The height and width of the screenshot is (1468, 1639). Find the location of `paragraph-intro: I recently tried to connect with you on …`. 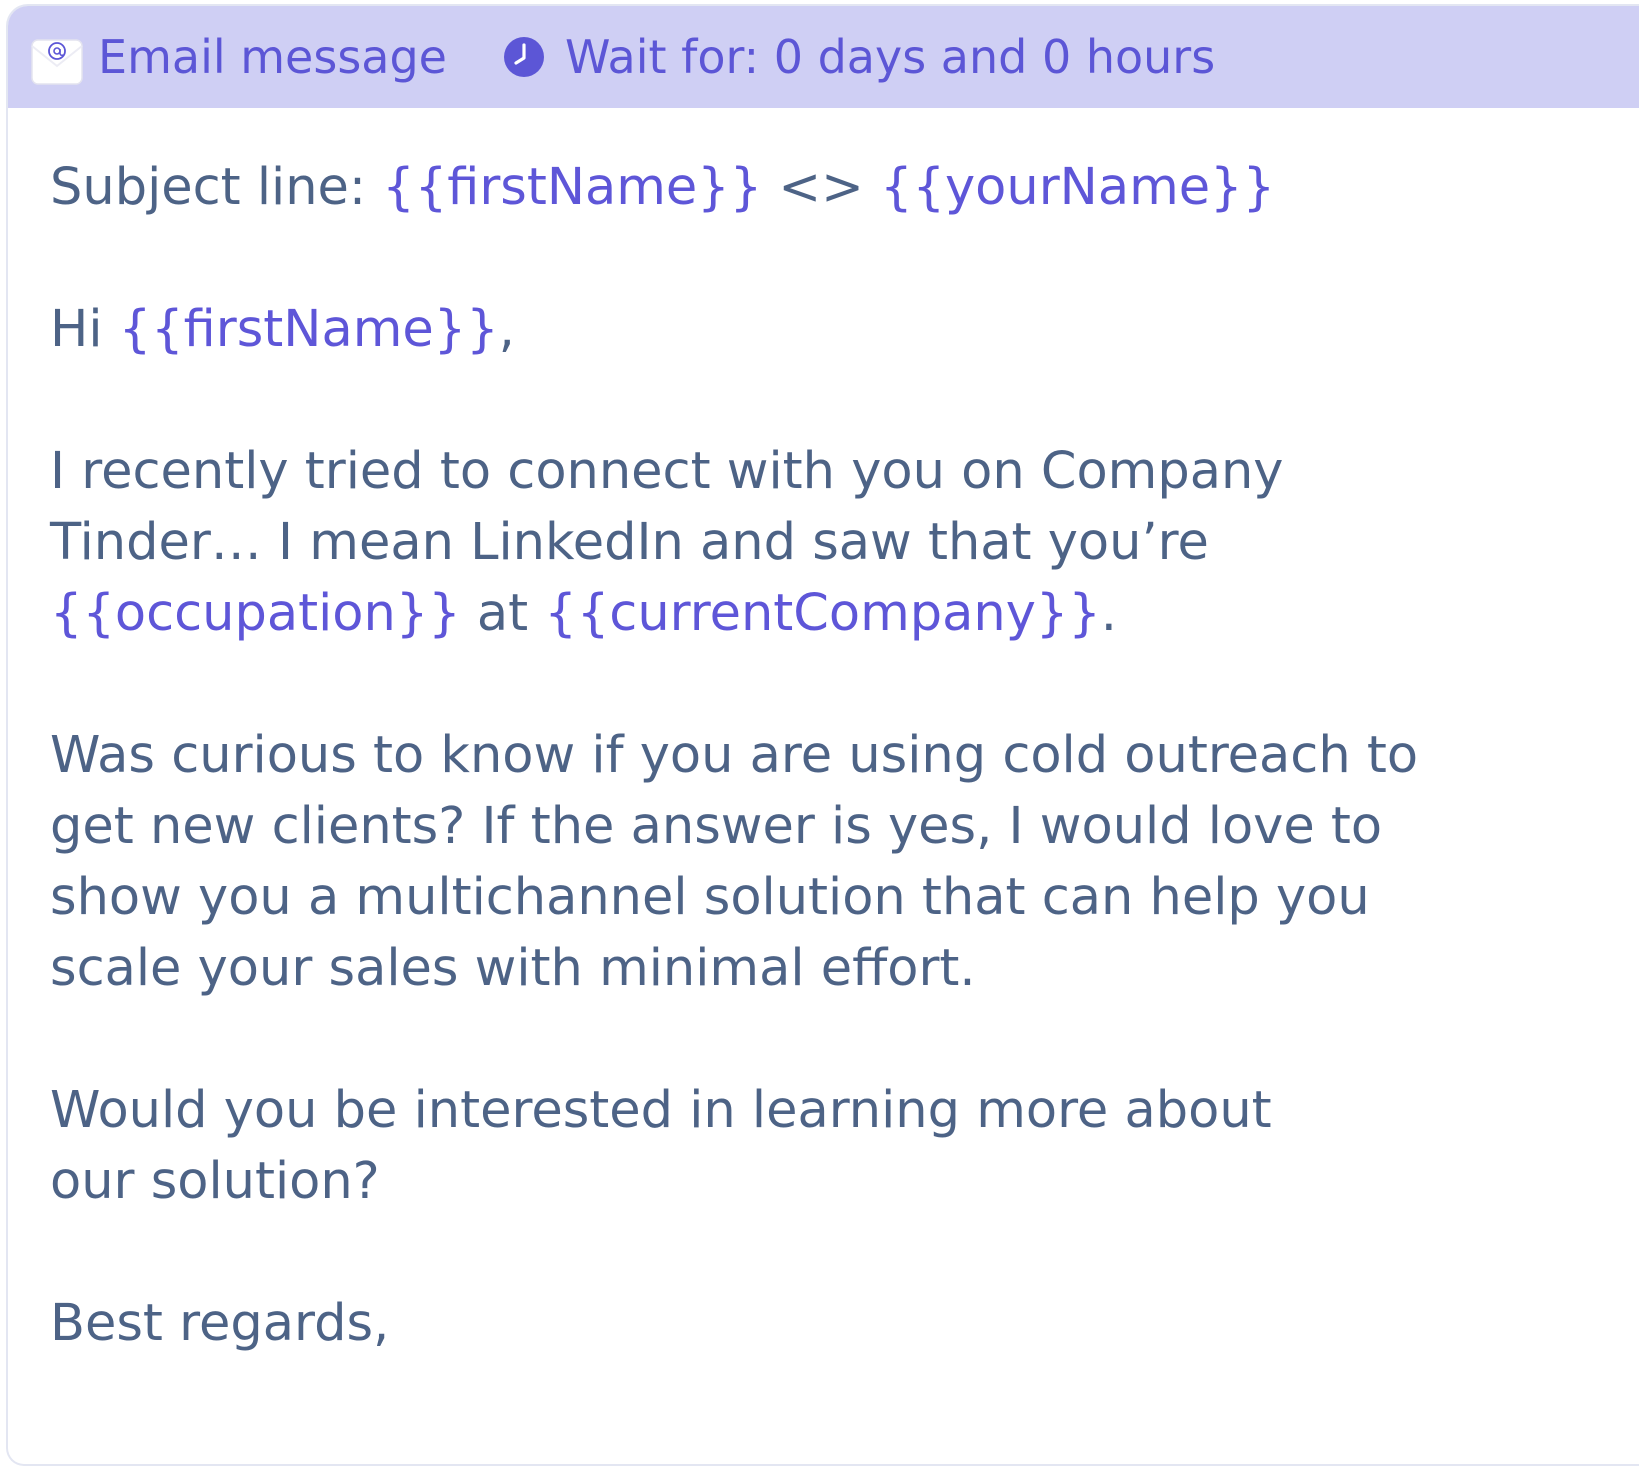

paragraph-intro: I recently tried to connect with you on … is located at coordinates (844, 542).